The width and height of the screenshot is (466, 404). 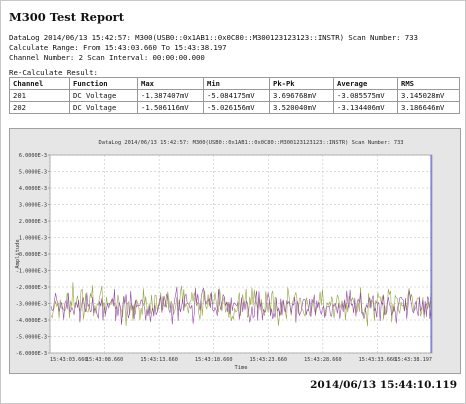 What do you see at coordinates (365, 107) in the screenshot?
I see `cell-average: -3.134406mV` at bounding box center [365, 107].